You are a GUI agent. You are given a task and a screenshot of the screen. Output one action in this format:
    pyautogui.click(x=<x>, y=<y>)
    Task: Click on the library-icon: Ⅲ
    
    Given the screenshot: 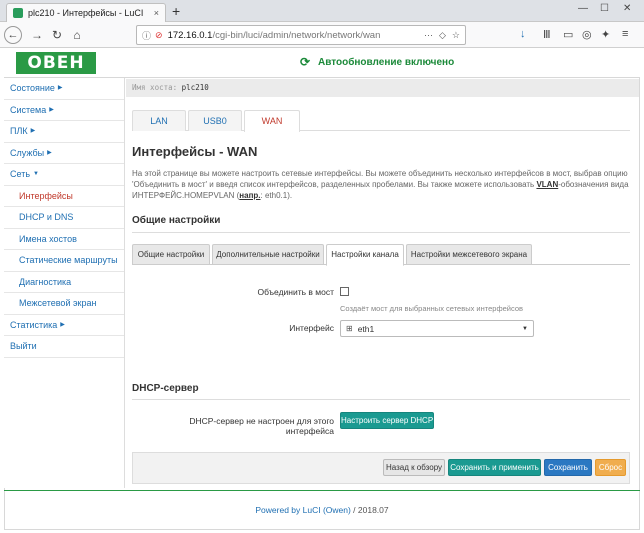 What is the action you would take?
    pyautogui.click(x=547, y=34)
    